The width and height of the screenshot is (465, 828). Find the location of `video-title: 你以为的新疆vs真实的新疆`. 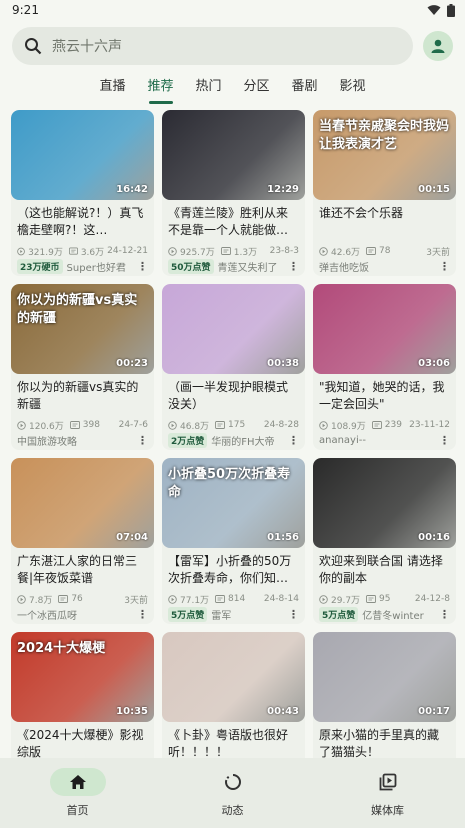

video-title: 你以为的新疆vs真实的新疆 is located at coordinates (82, 395).